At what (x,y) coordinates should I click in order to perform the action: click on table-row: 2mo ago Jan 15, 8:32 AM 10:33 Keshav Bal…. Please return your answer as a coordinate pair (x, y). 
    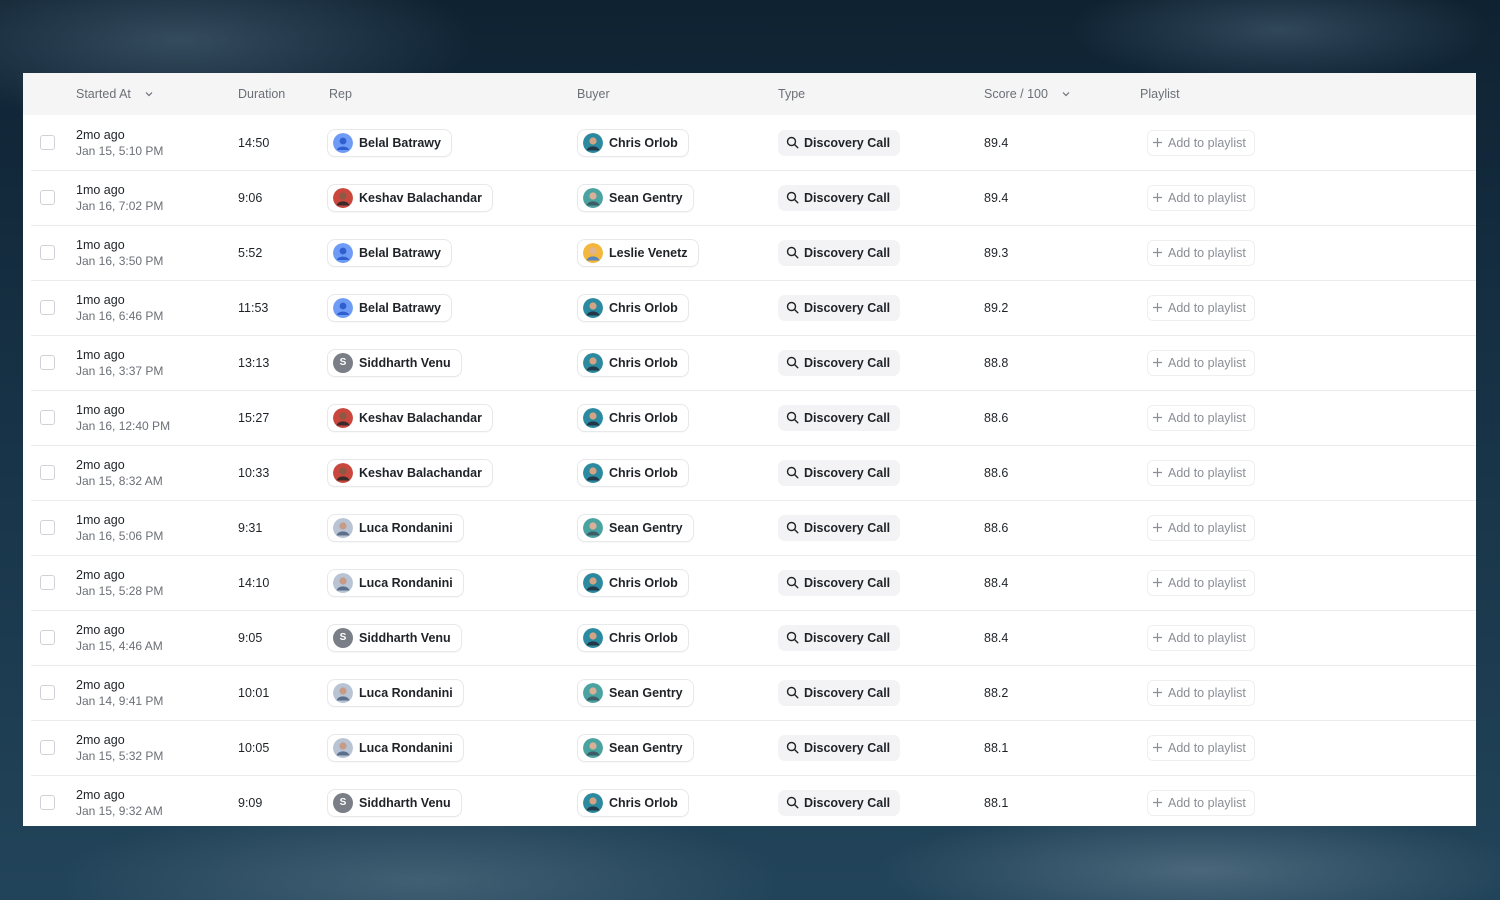
    Looking at the image, I should click on (753, 473).